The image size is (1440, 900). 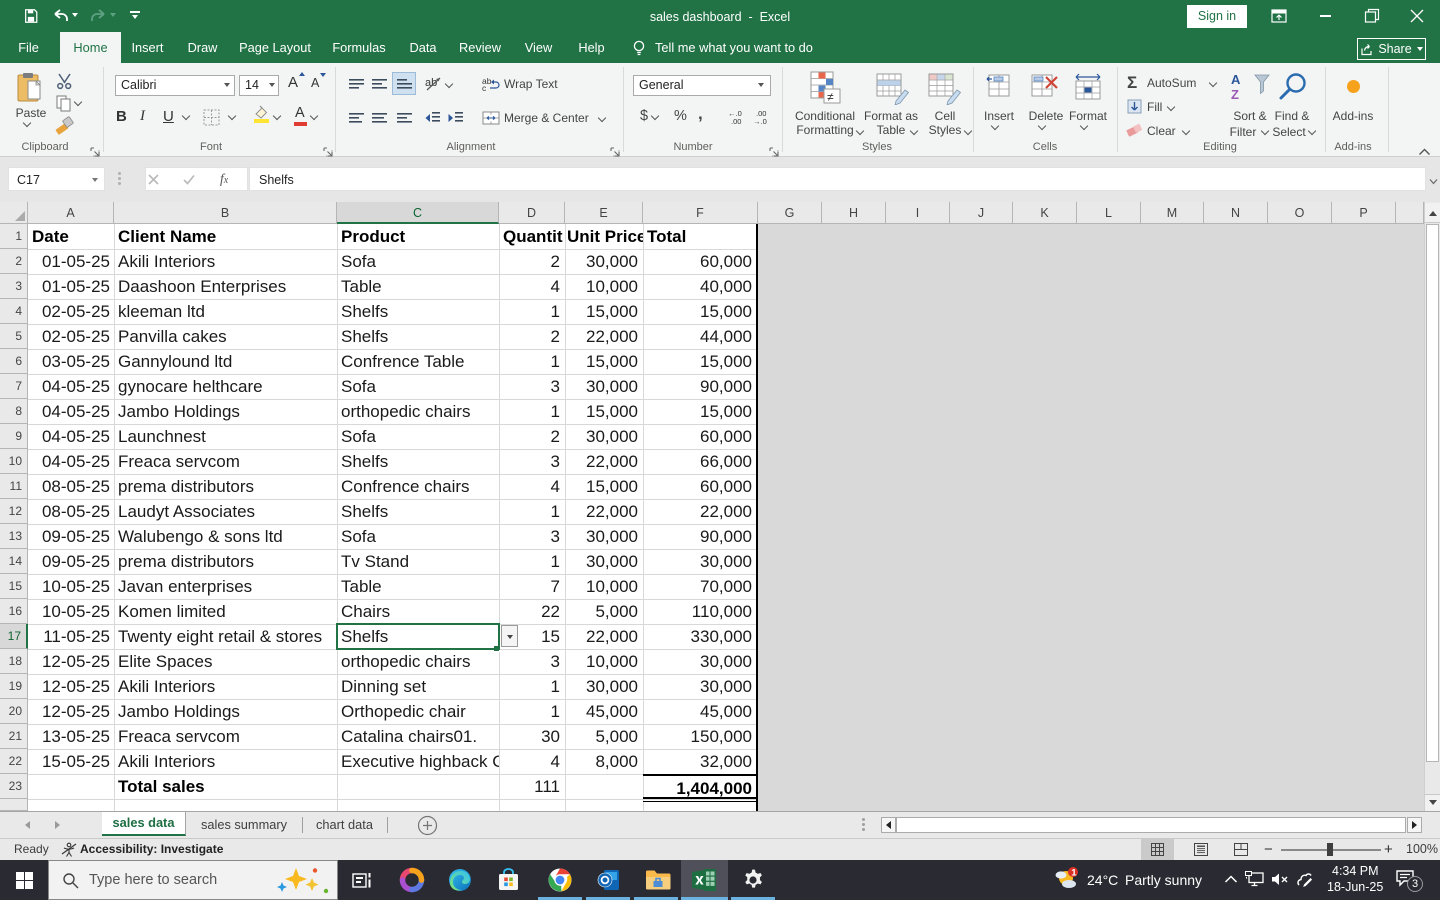 I want to click on svg-text: .00, so click(x=736, y=121).